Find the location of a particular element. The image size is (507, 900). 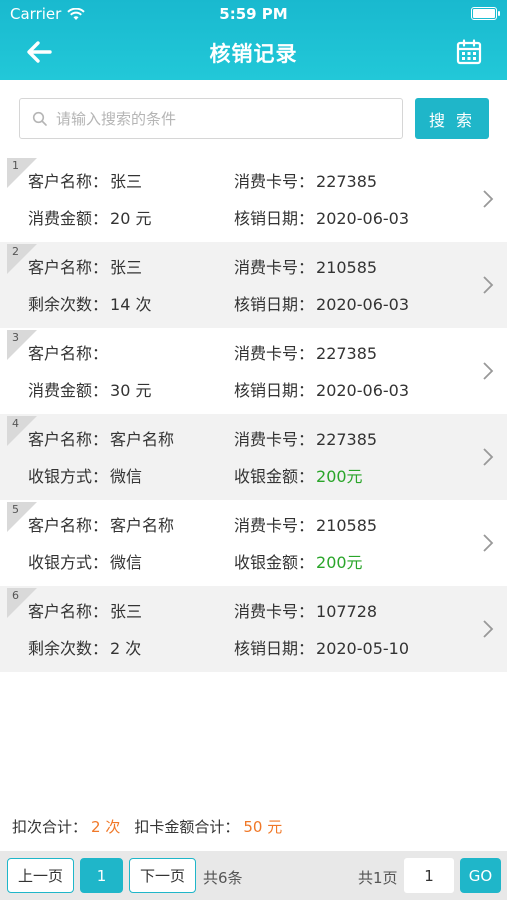

summary-bar: 扣次合计： 2 次扣卡金额合计： 50 元 is located at coordinates (154, 826).